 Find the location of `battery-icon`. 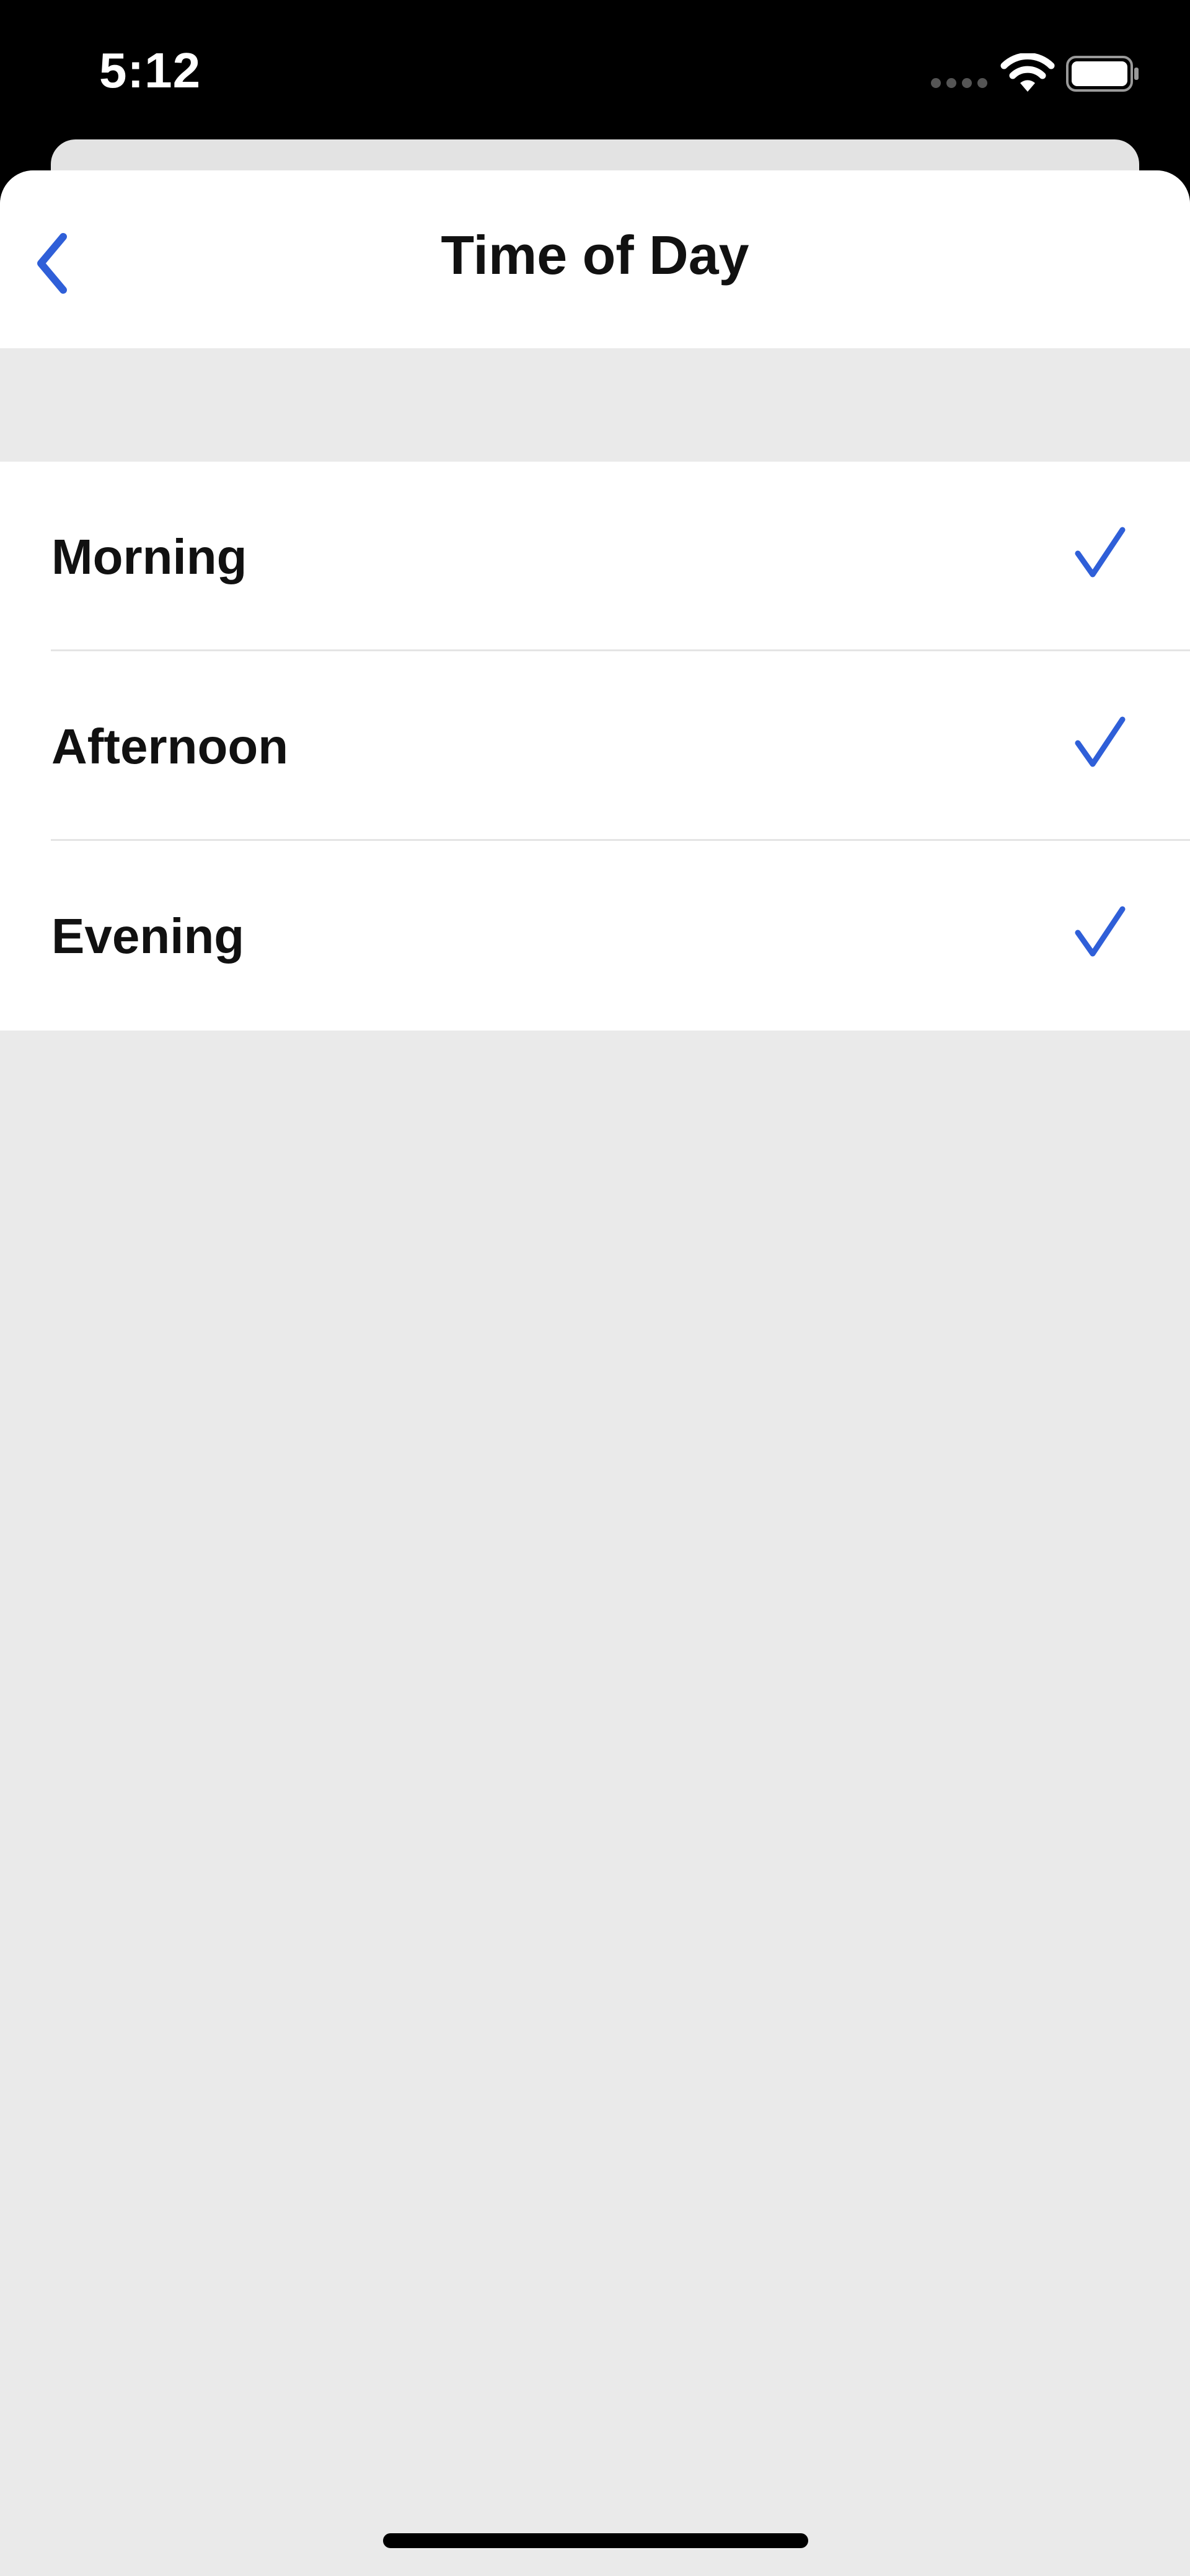

battery-icon is located at coordinates (1102, 74).